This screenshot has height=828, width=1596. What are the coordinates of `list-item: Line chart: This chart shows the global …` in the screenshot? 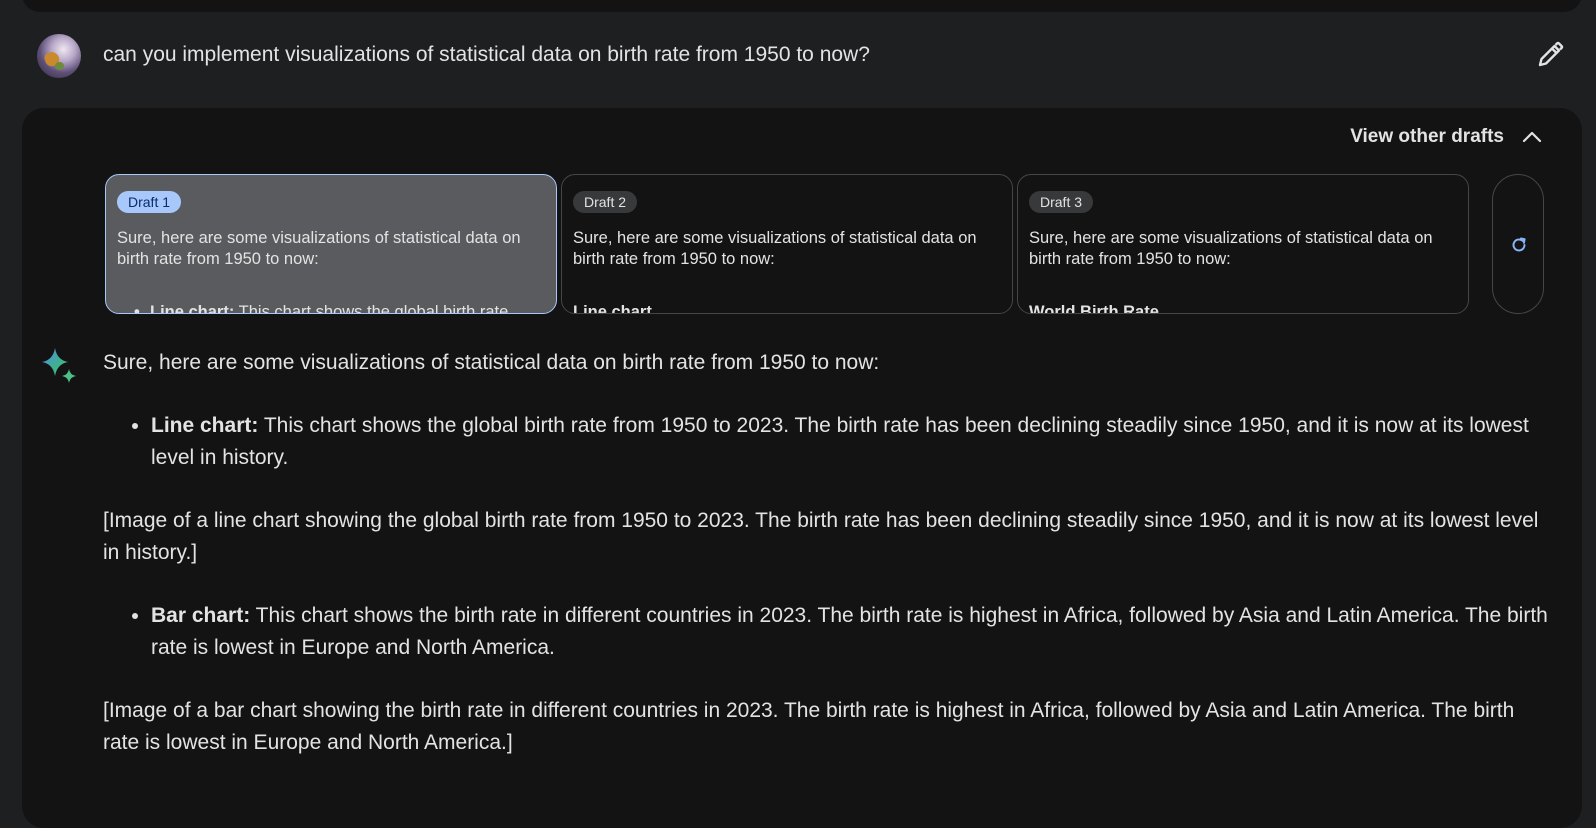 It's located at (852, 442).